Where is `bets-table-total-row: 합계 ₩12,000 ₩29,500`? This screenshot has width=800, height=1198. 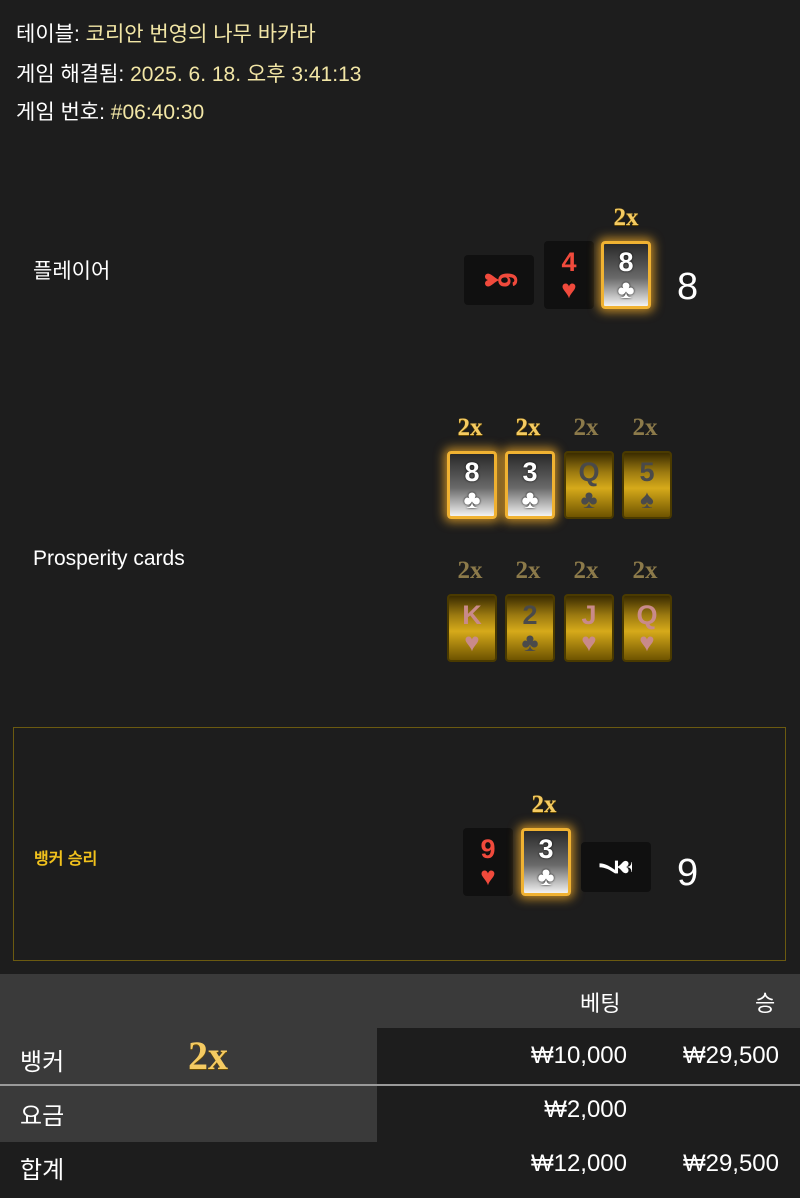 bets-table-total-row: 합계 ₩12,000 ₩29,500 is located at coordinates (400, 1170).